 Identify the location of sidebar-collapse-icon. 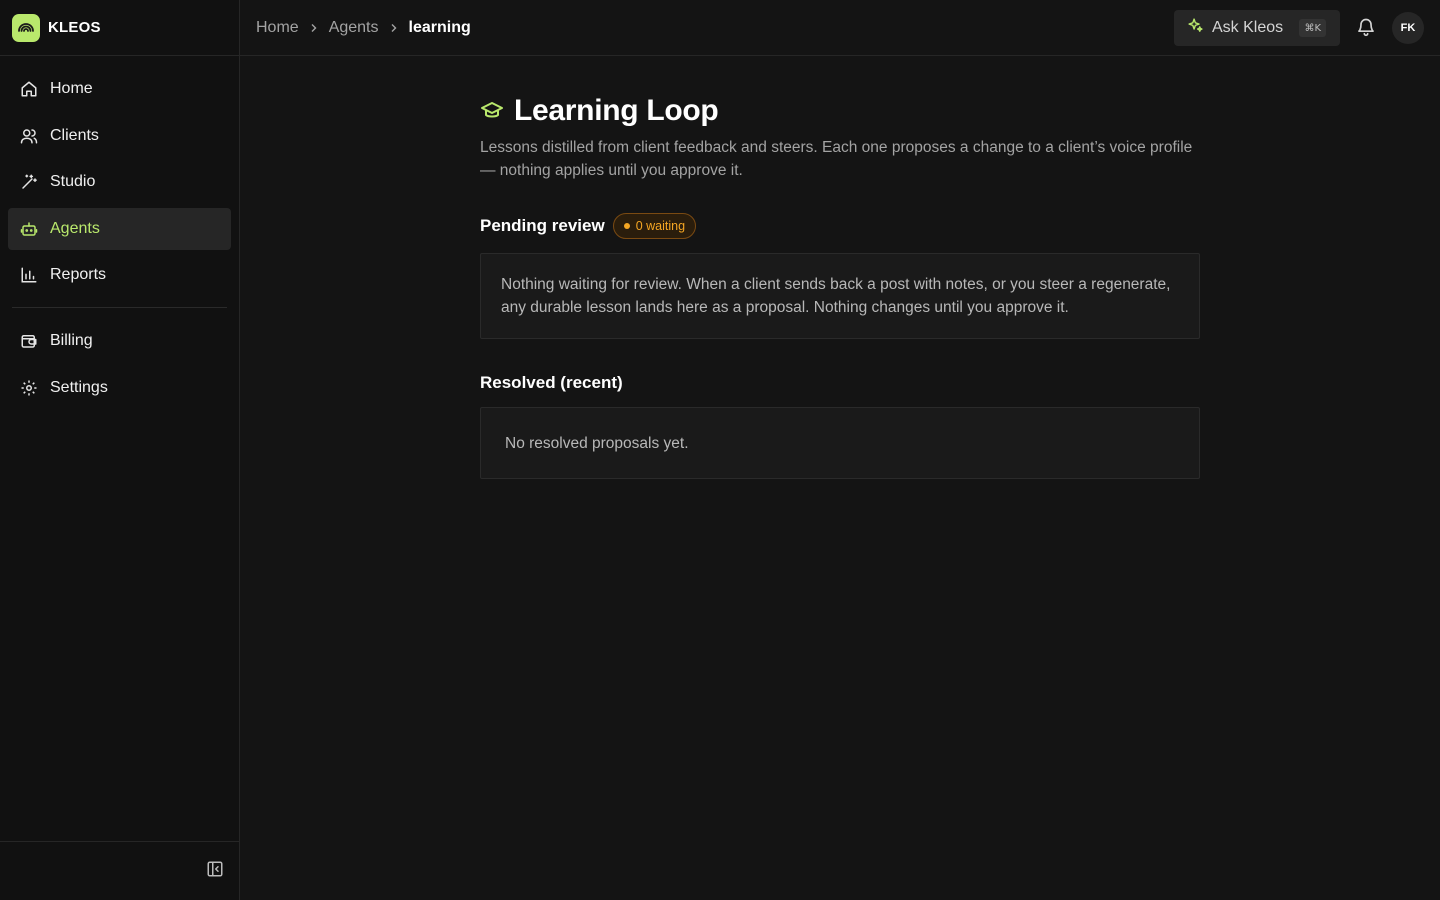
(215, 871).